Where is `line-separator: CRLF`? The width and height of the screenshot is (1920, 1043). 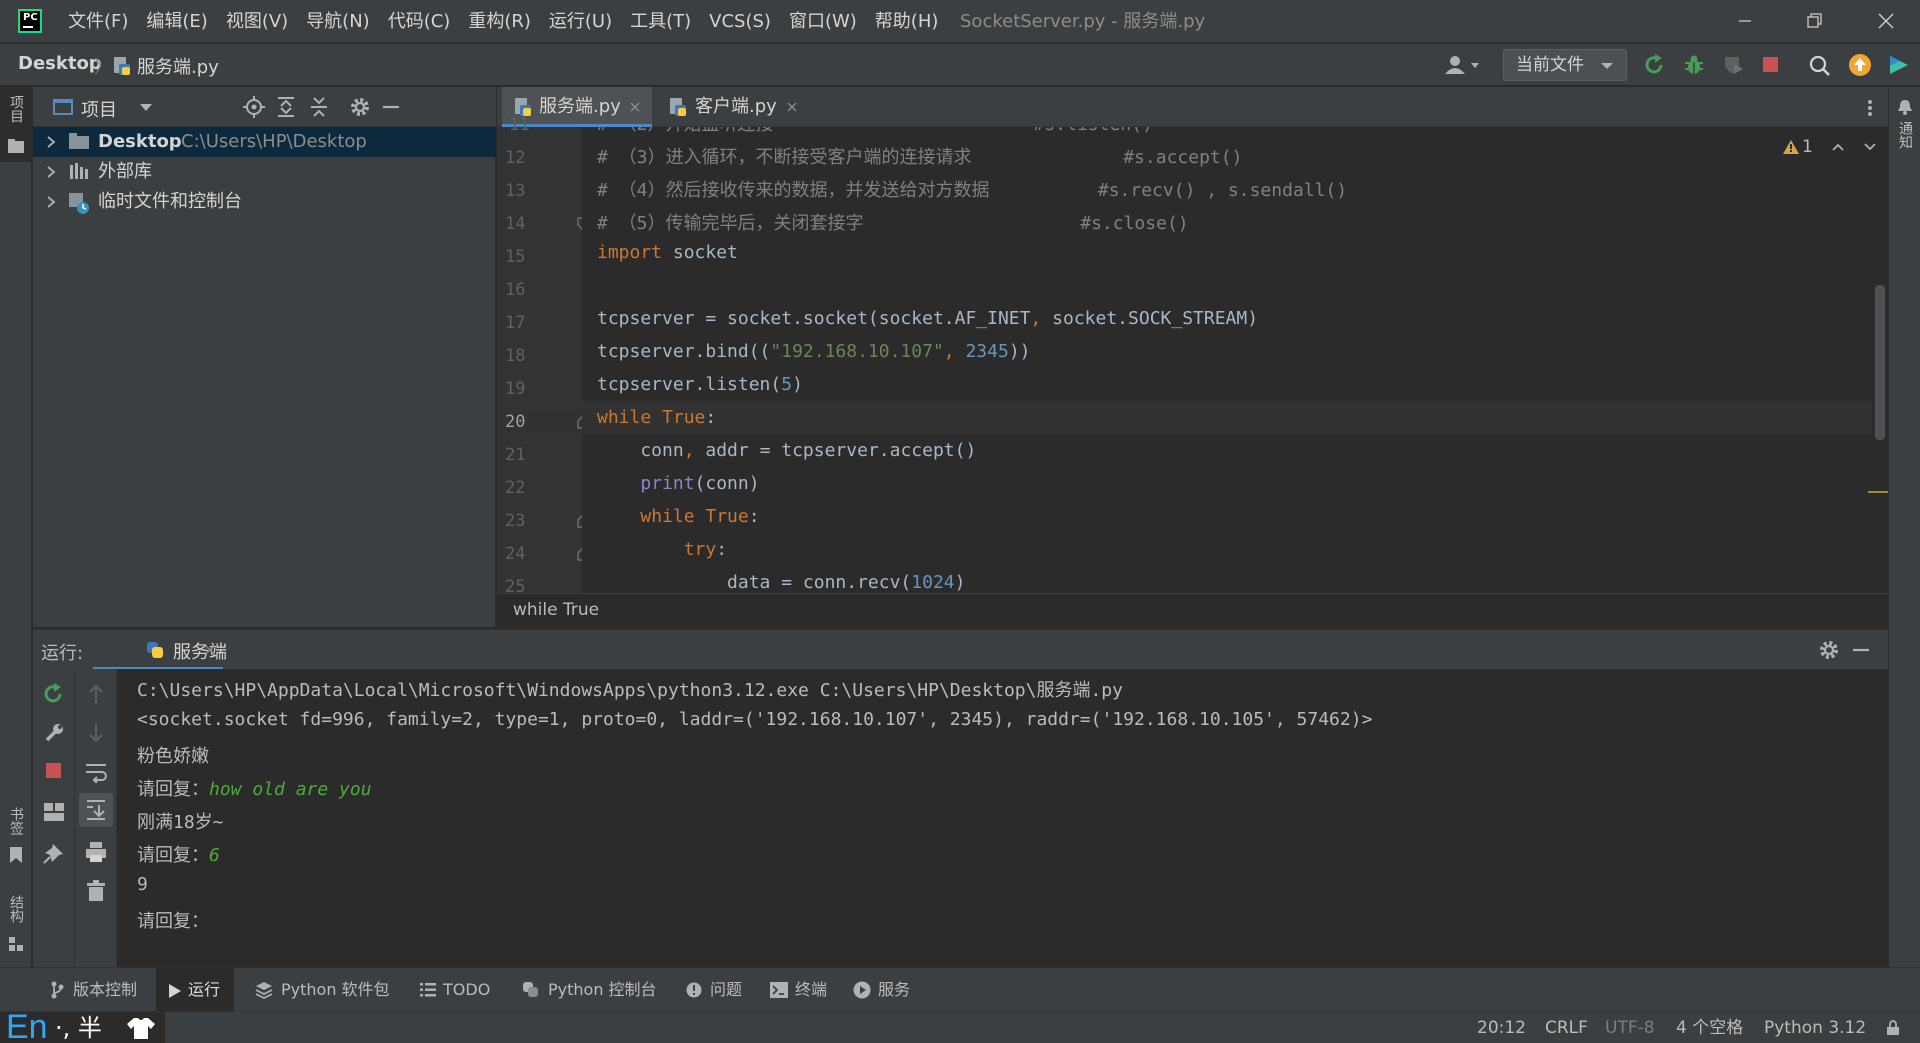 line-separator: CRLF is located at coordinates (1566, 1027).